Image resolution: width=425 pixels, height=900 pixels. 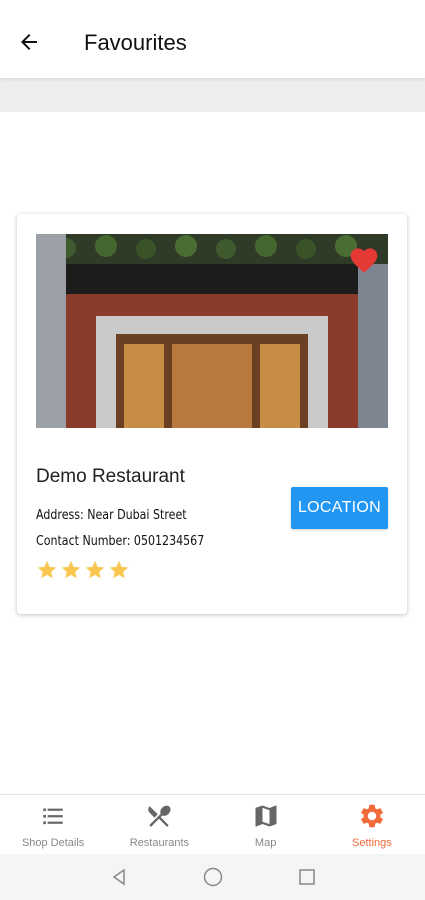 I want to click on fork-knife-icon, so click(x=159, y=816).